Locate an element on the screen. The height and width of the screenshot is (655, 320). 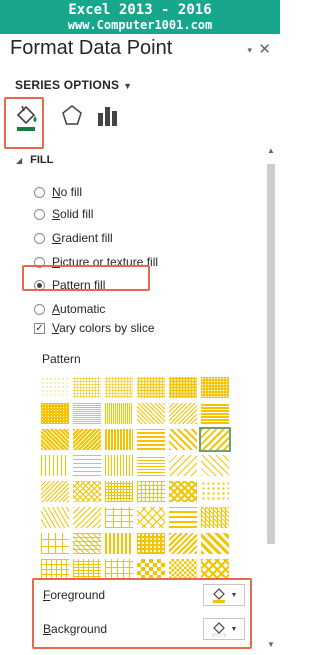
radio-pattern-fill: Pattern fill is located at coordinates (69, 285).